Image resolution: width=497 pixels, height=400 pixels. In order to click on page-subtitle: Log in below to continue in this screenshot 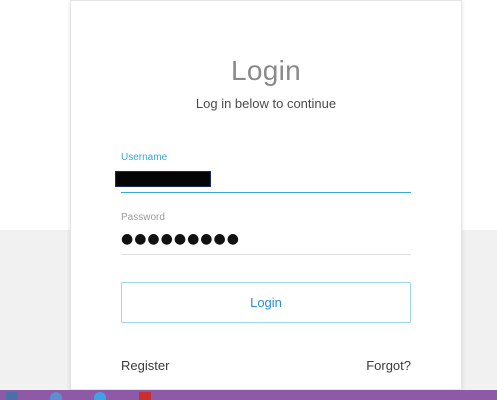, I will do `click(266, 103)`.